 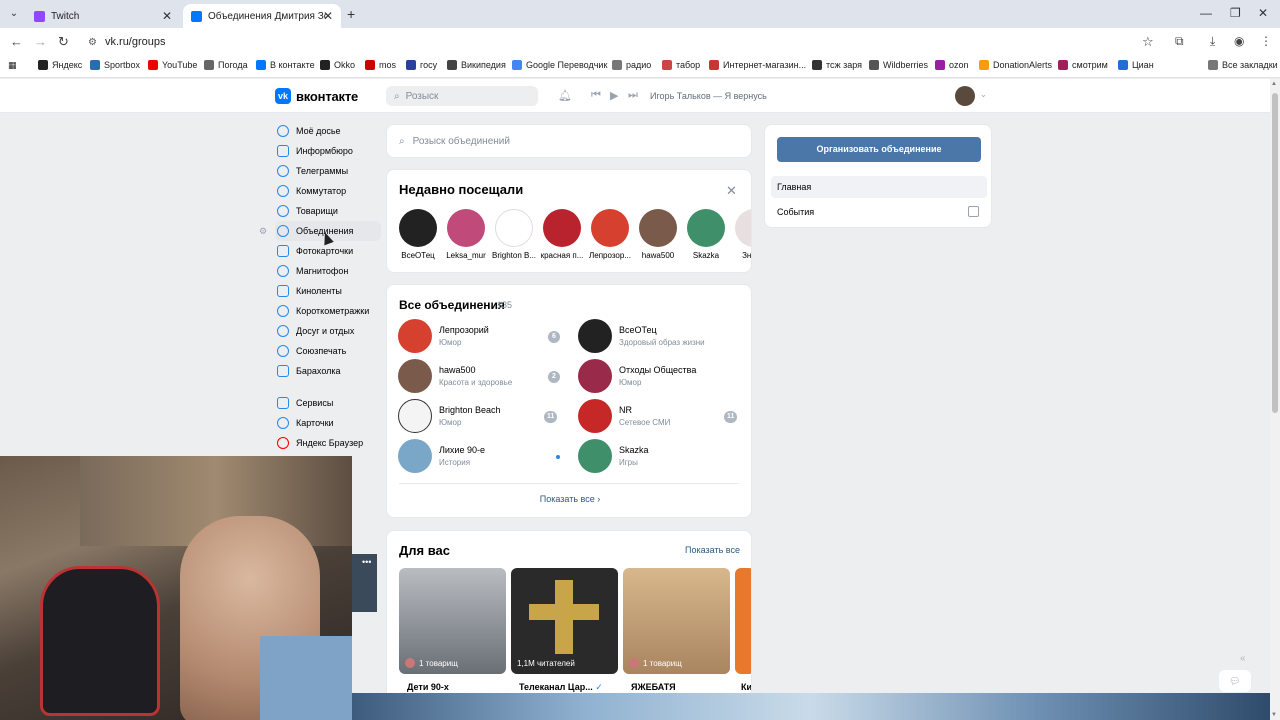 What do you see at coordinates (570, 499) in the screenshot?
I see `show-all-groups-link: Показать все ›` at bounding box center [570, 499].